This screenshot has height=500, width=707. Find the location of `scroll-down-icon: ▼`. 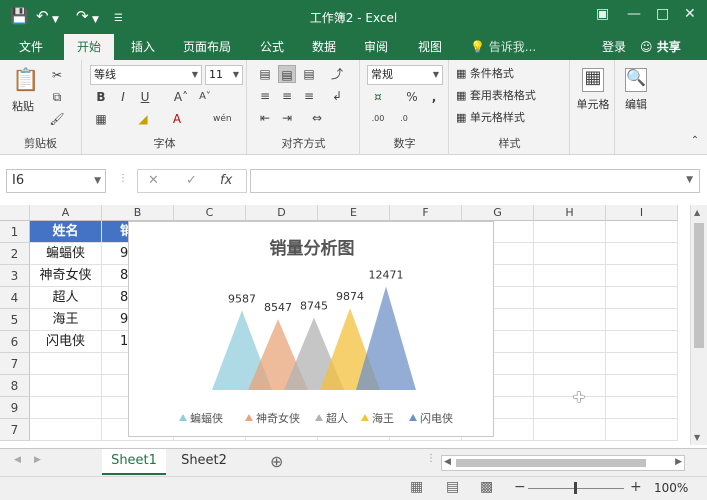

scroll-down-icon: ▼ is located at coordinates (697, 437).